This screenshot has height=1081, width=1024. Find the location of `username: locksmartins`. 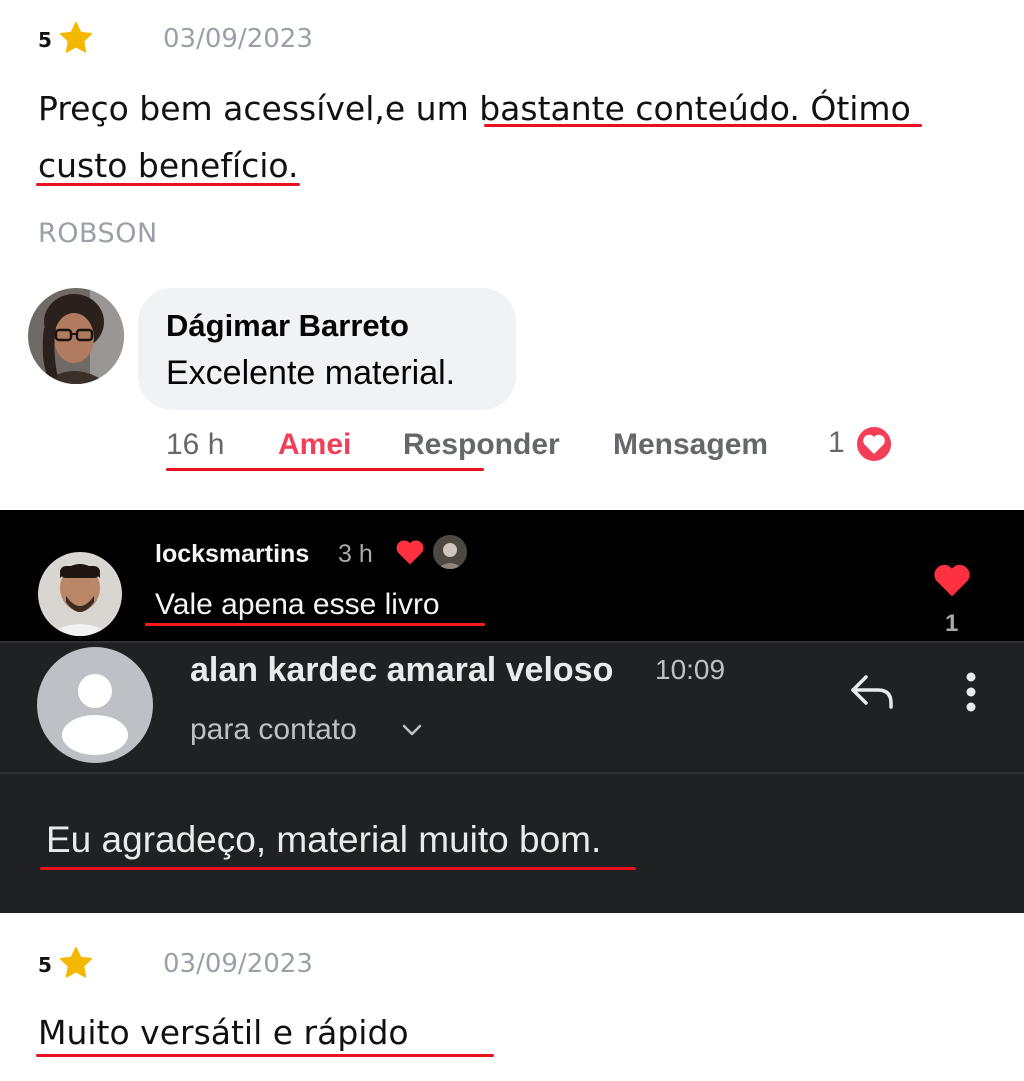

username: locksmartins is located at coordinates (232, 554).